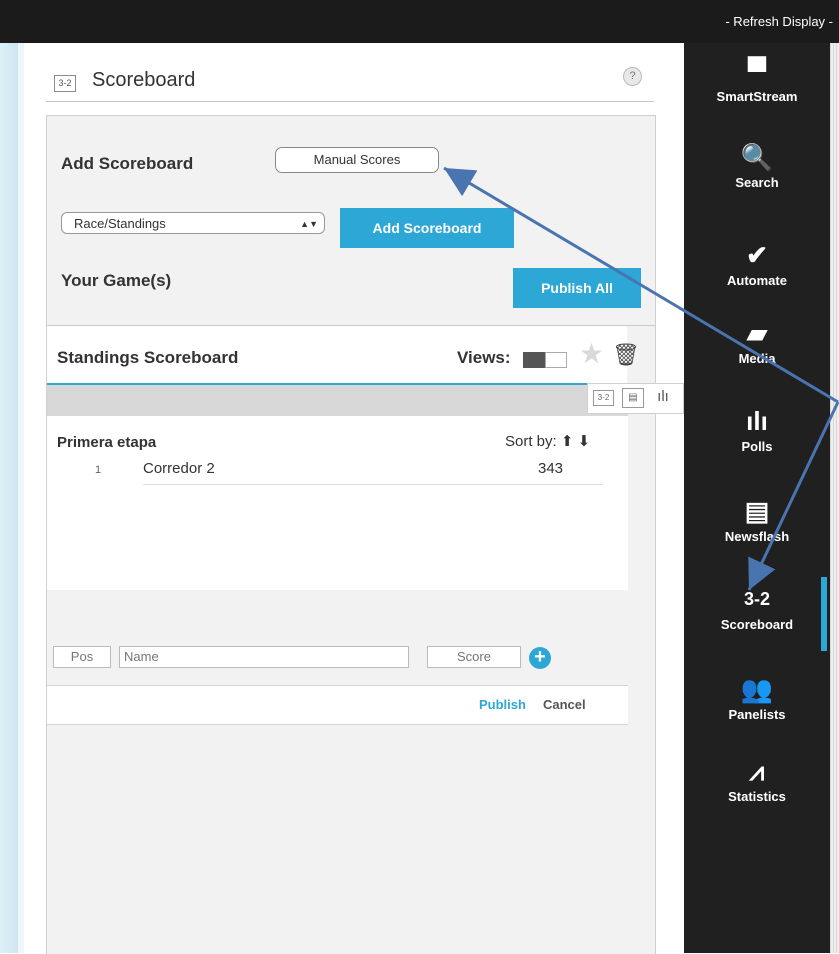  What do you see at coordinates (626, 355) in the screenshot?
I see `trash-icon: 🗑` at bounding box center [626, 355].